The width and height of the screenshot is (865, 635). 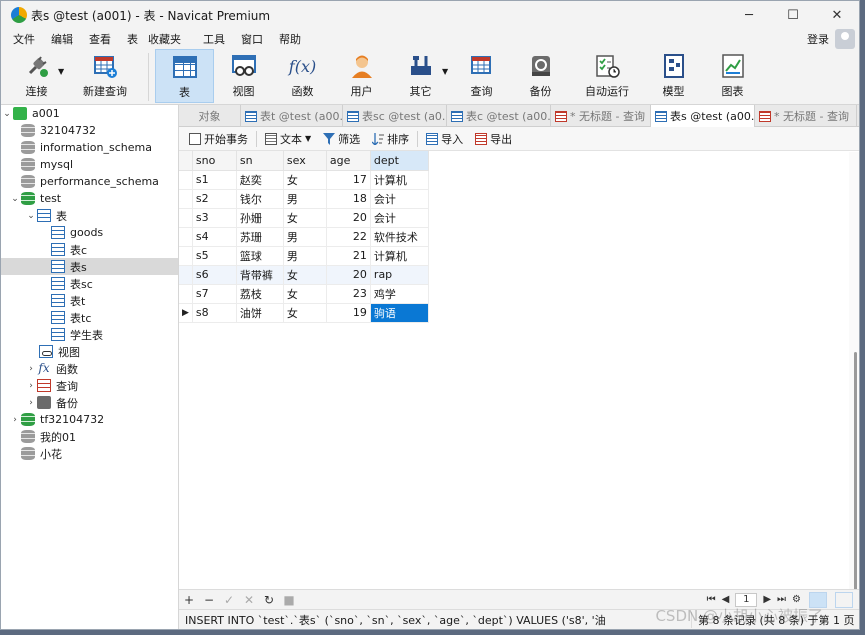 What do you see at coordinates (210, 116) in the screenshot?
I see `tab-objects: 对象` at bounding box center [210, 116].